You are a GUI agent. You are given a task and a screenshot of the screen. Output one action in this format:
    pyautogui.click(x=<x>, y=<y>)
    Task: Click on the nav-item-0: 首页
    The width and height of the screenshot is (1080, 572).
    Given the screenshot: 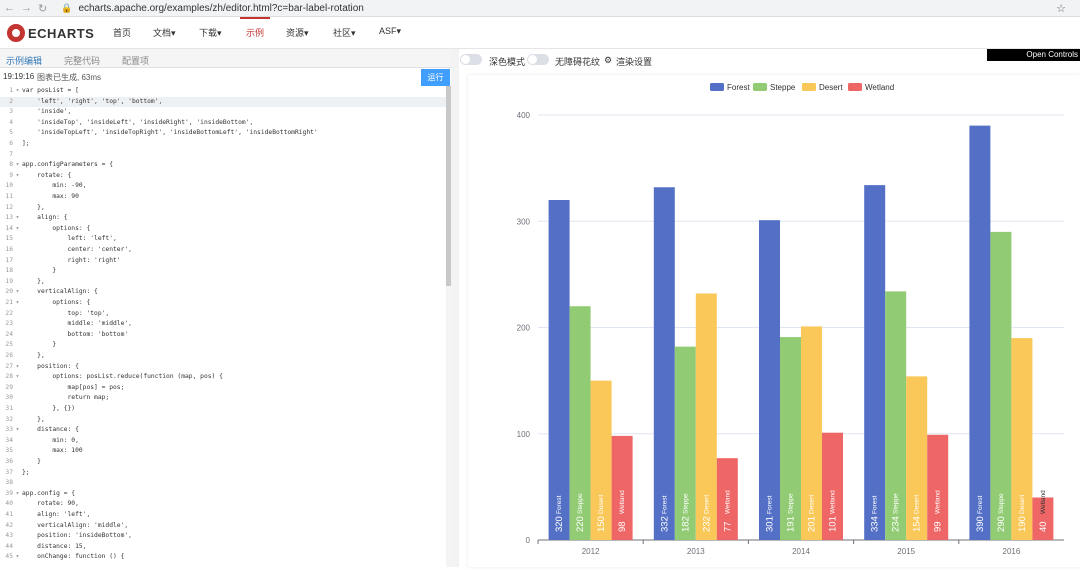 What is the action you would take?
    pyautogui.click(x=122, y=32)
    